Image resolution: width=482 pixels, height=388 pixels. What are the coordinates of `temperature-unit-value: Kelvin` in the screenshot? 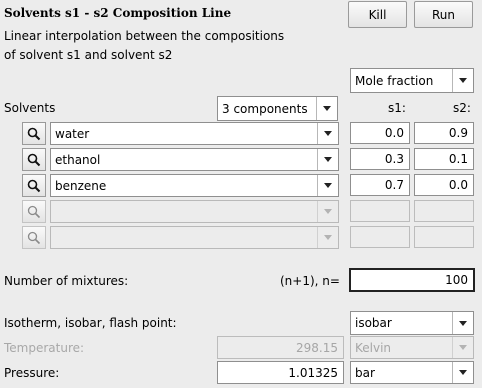 It's located at (373, 347).